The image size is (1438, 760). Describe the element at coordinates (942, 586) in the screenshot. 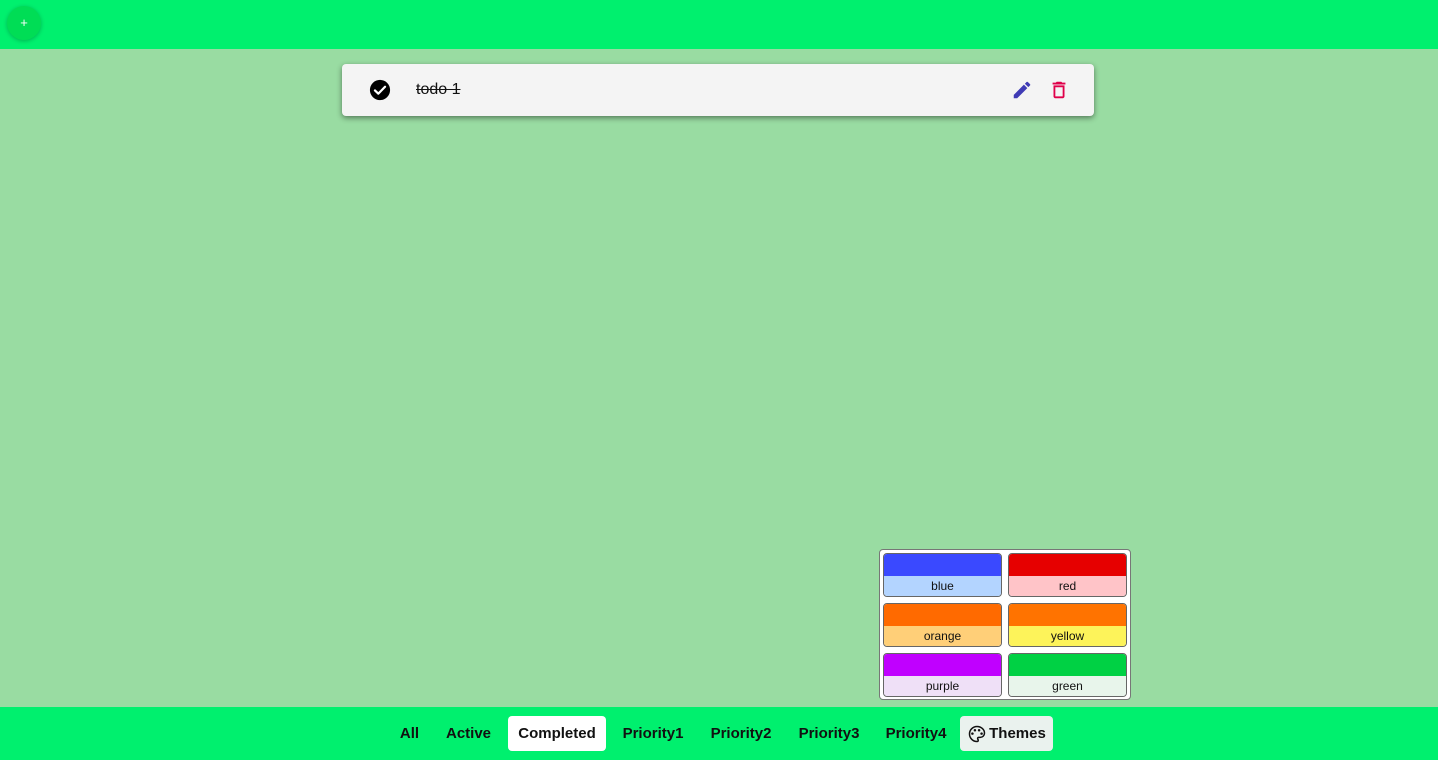

I see `swatch-label: blue` at that location.